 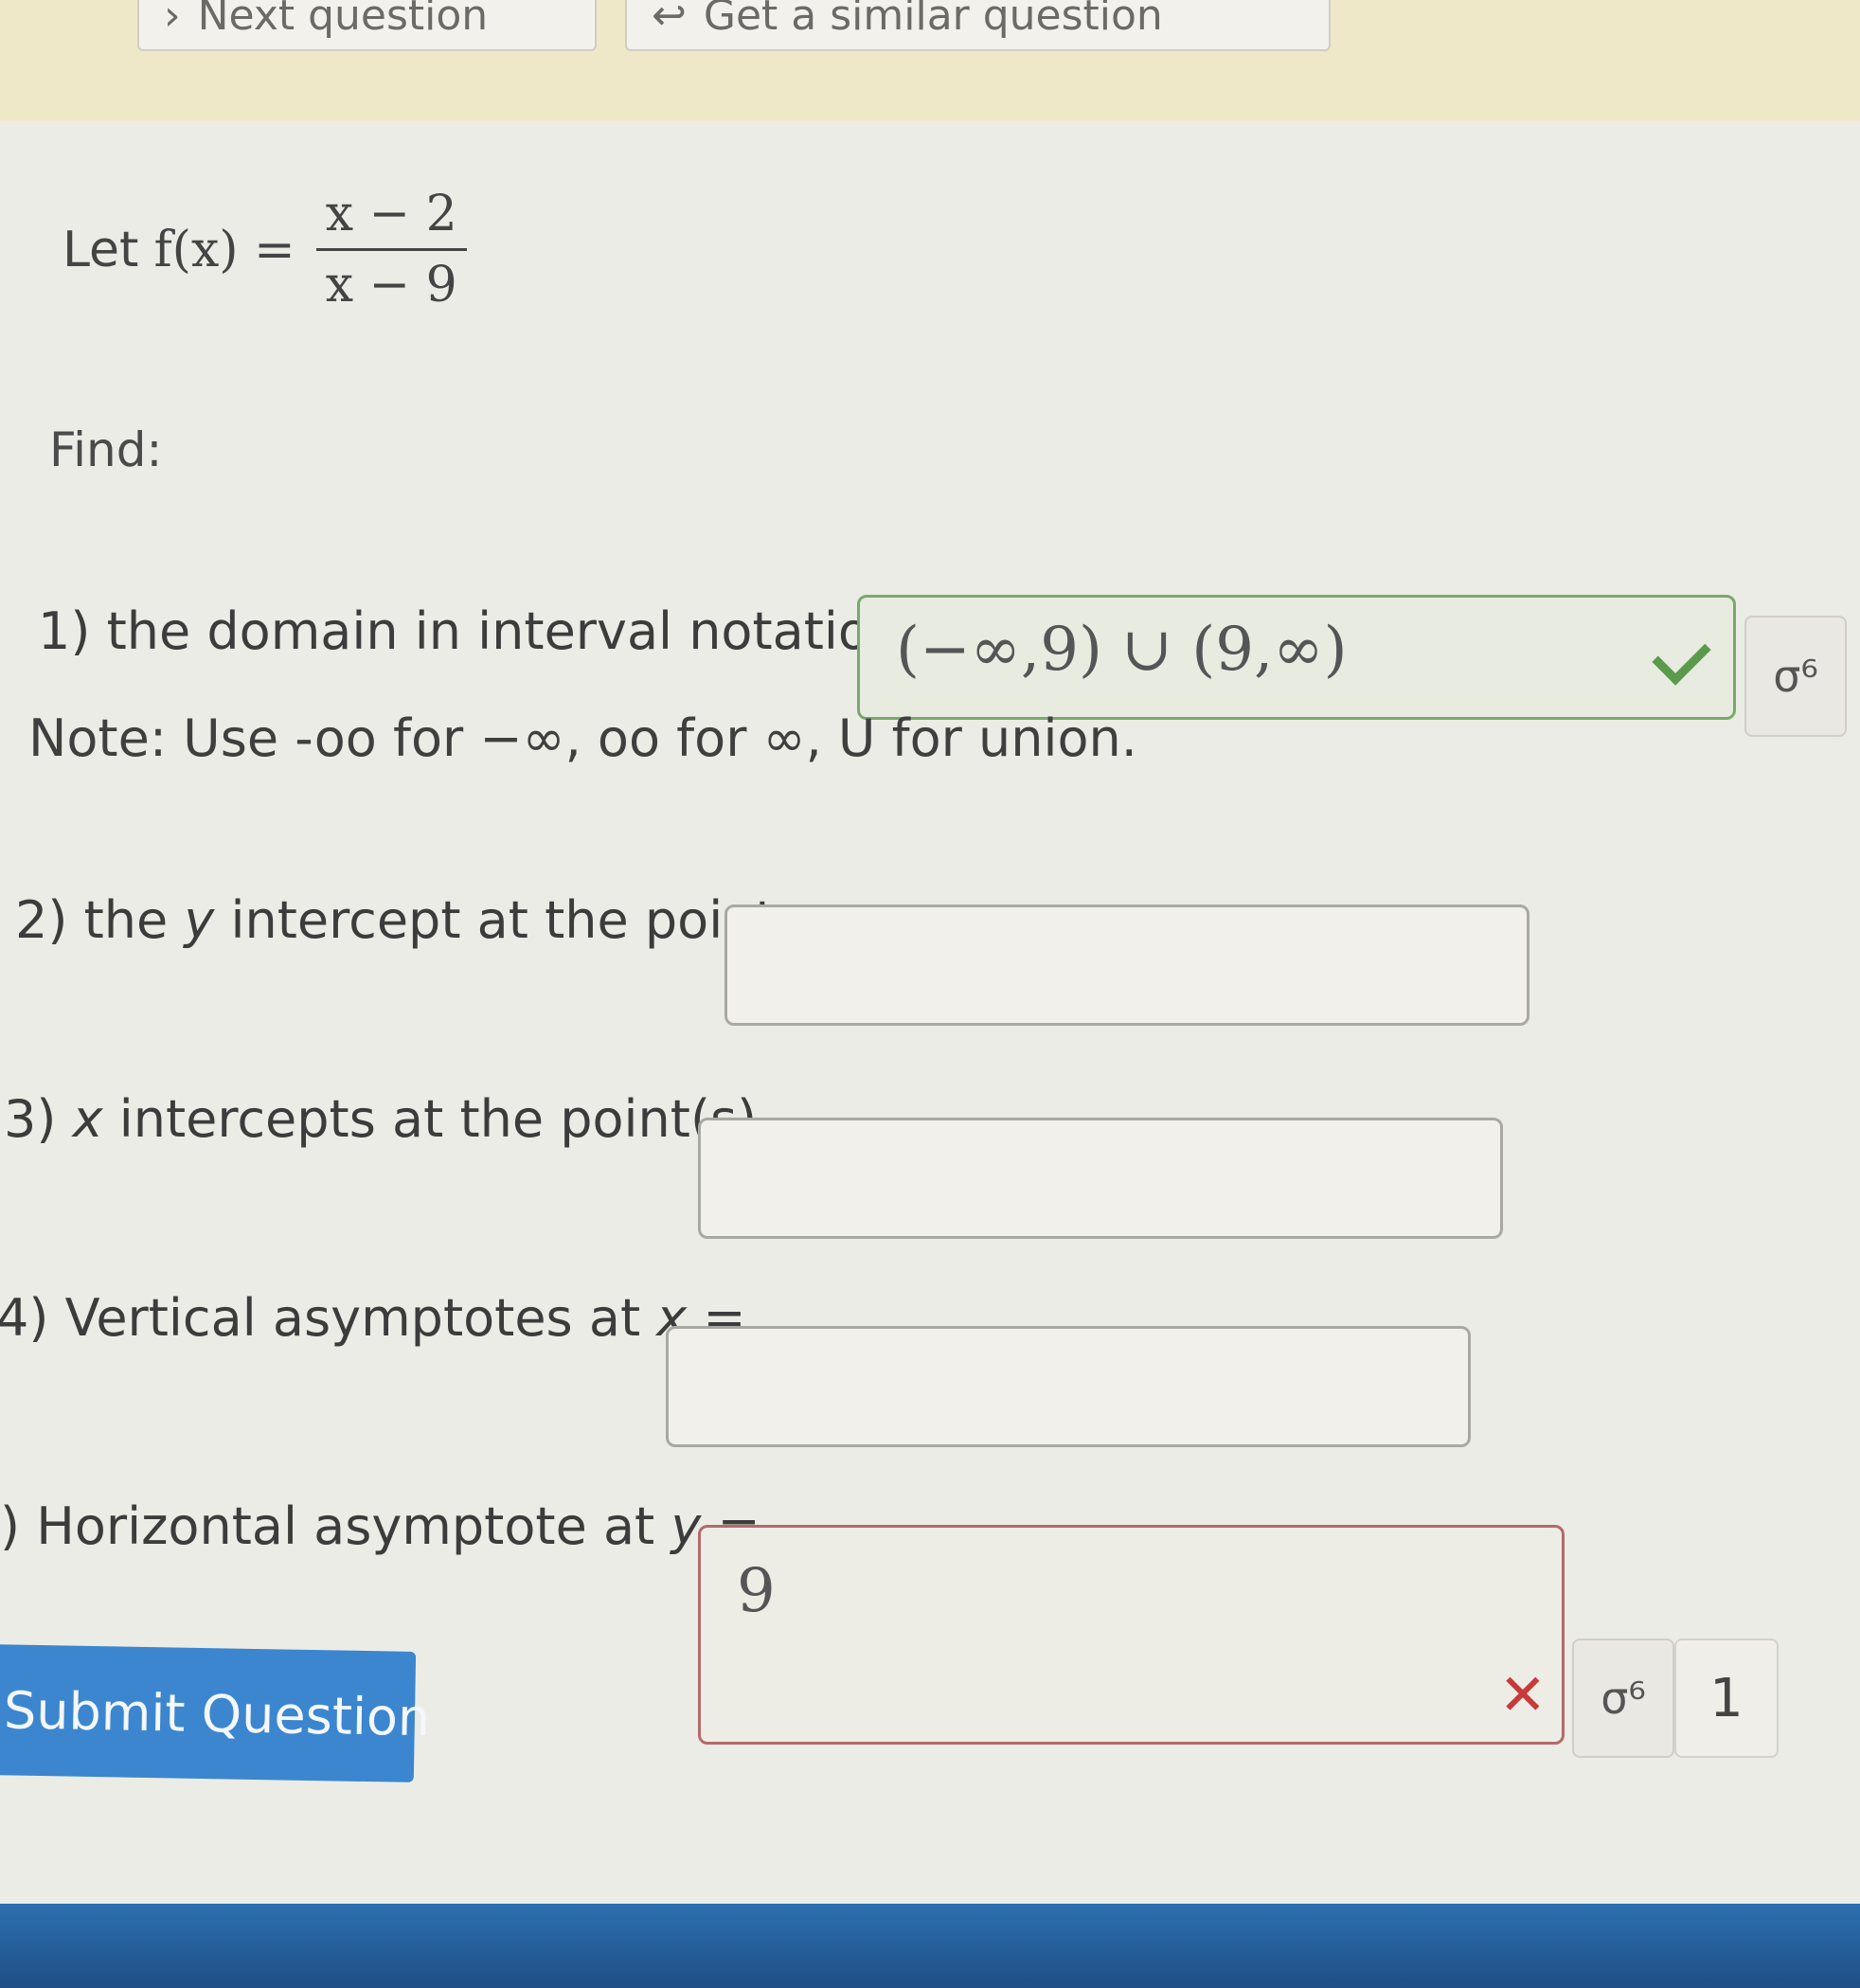 What do you see at coordinates (1131, 1635) in the screenshot?
I see `horizontal-asymptote-field: 9 ✕` at bounding box center [1131, 1635].